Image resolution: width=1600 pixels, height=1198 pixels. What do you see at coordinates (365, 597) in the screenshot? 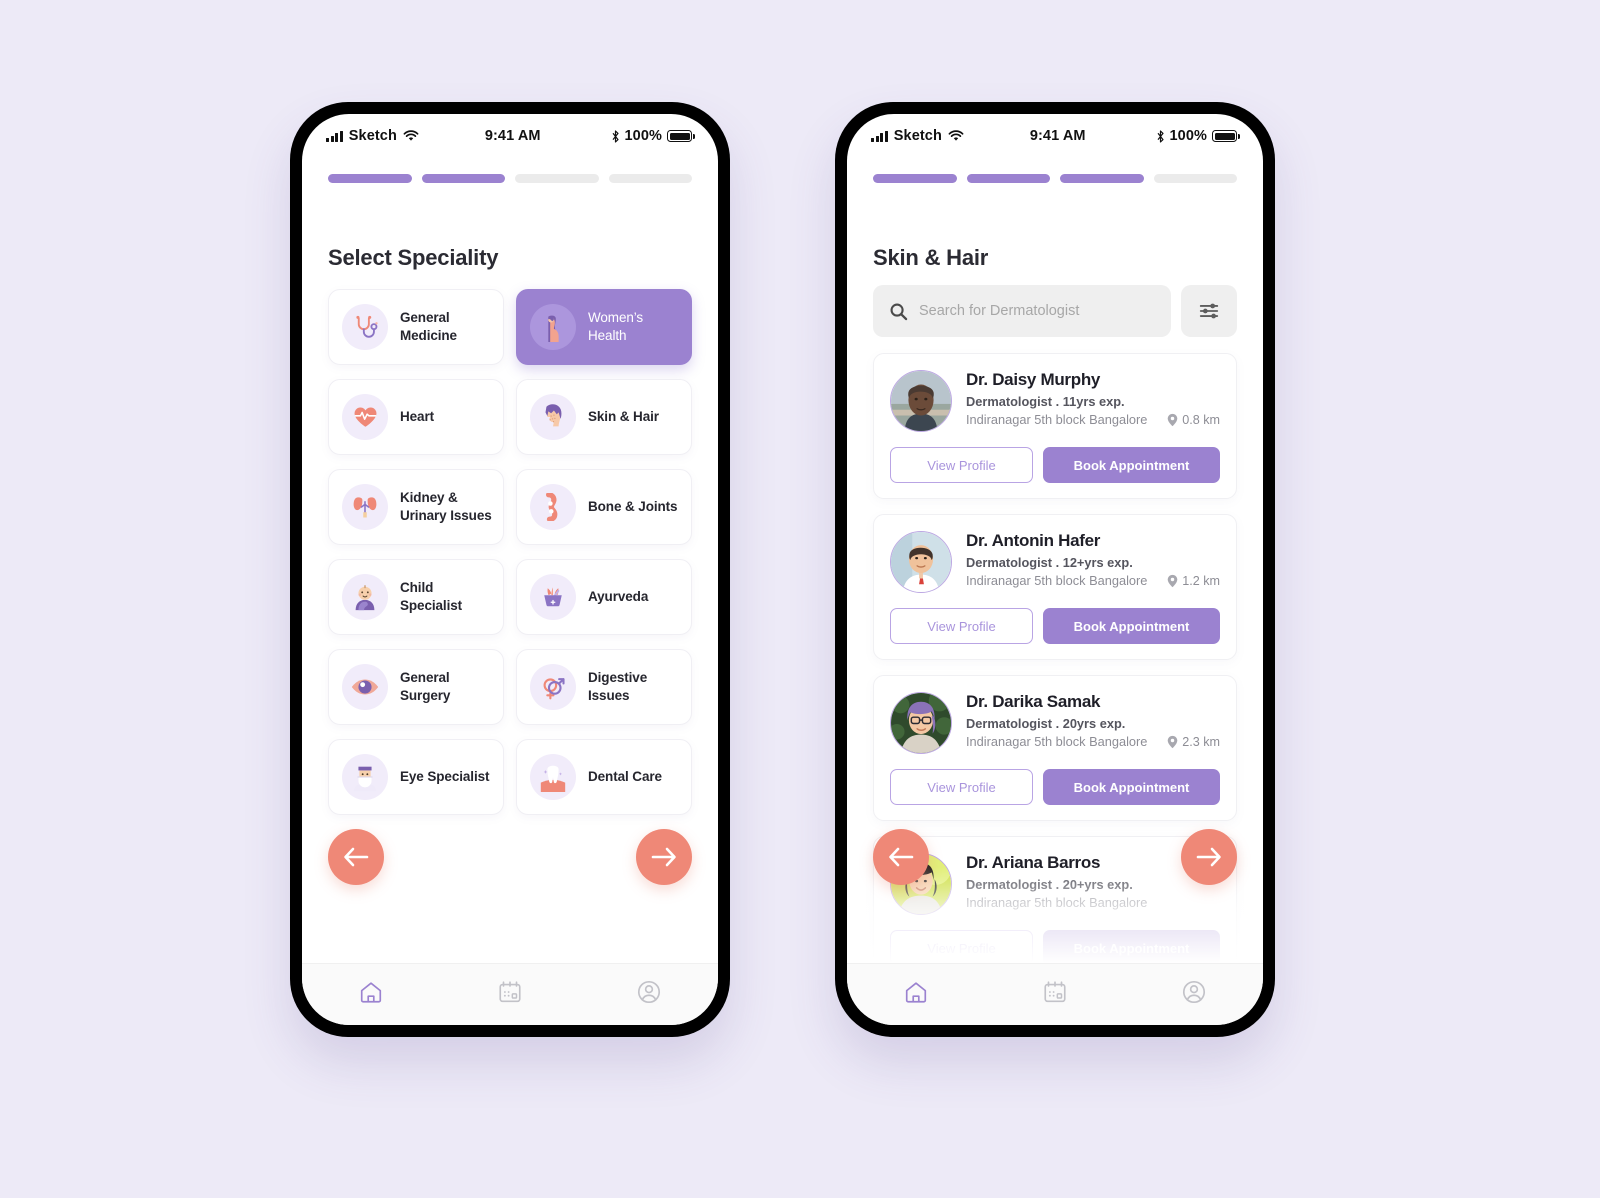
I see `baby-icon` at bounding box center [365, 597].